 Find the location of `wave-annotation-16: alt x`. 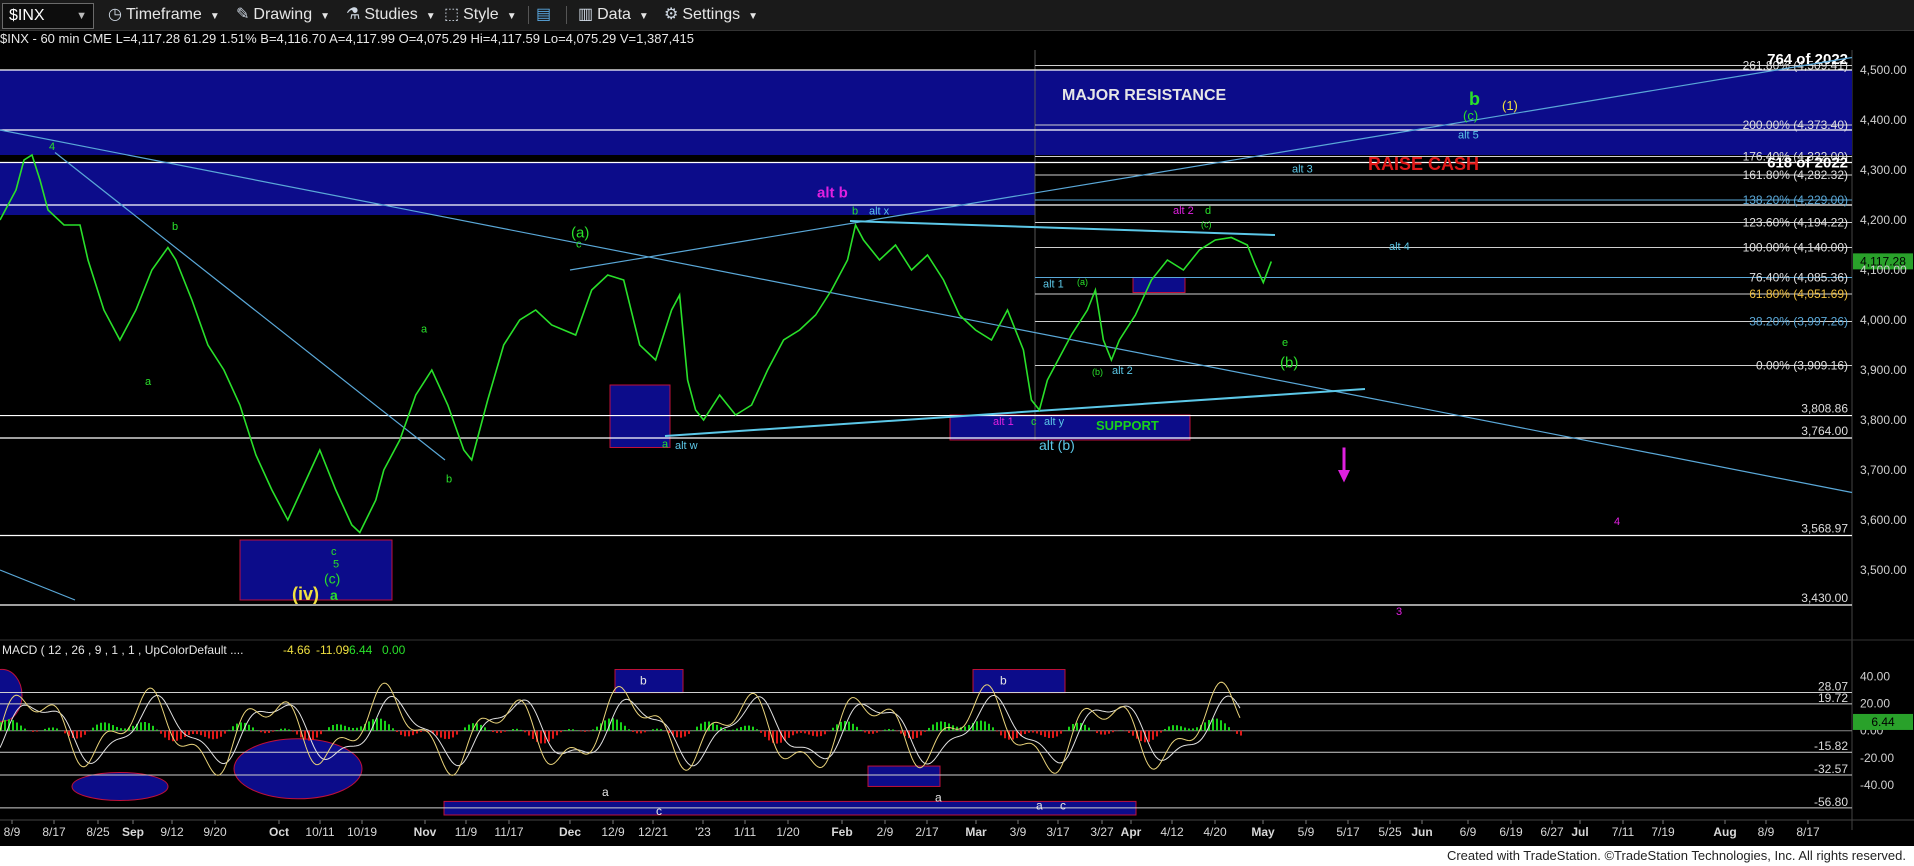

wave-annotation-16: alt x is located at coordinates (879, 212).